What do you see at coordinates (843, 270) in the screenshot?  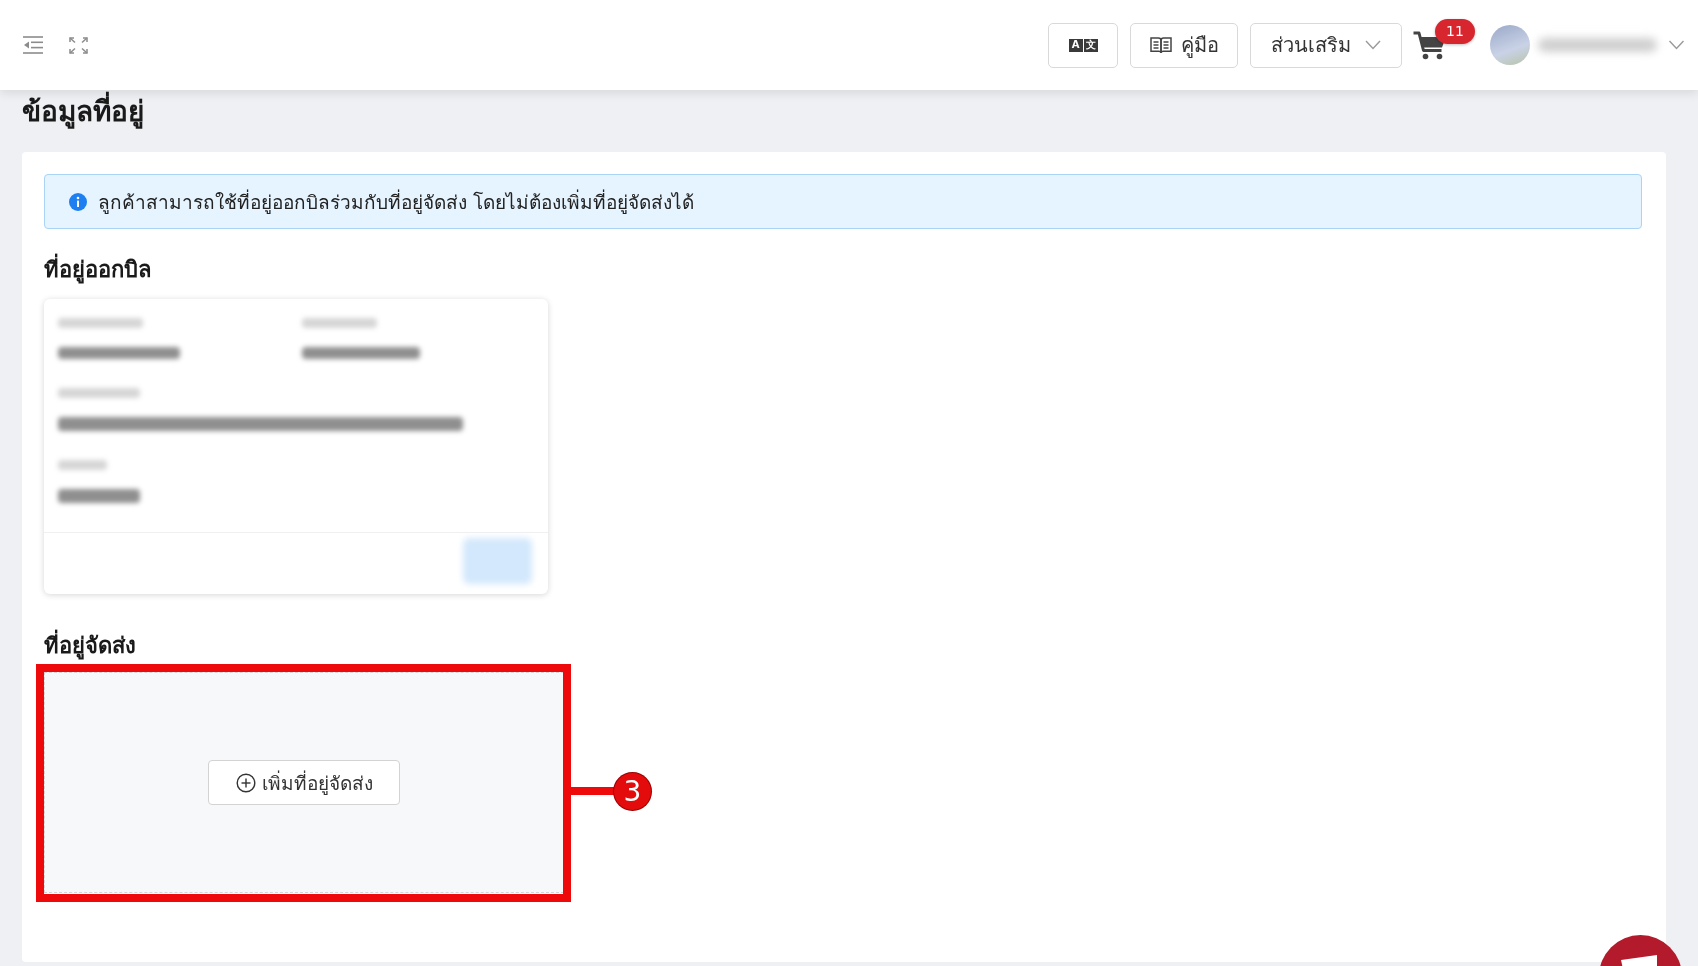 I see `section-heading: ที่อยู่ออกบิล` at bounding box center [843, 270].